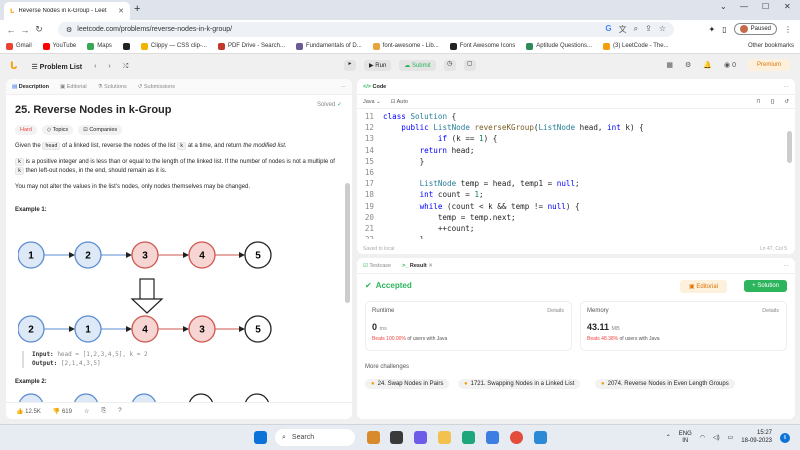 Image resolution: width=800 pixels, height=450 pixels. Describe the element at coordinates (315, 437) in the screenshot. I see `taskbar-search: ⌕ Search` at that location.